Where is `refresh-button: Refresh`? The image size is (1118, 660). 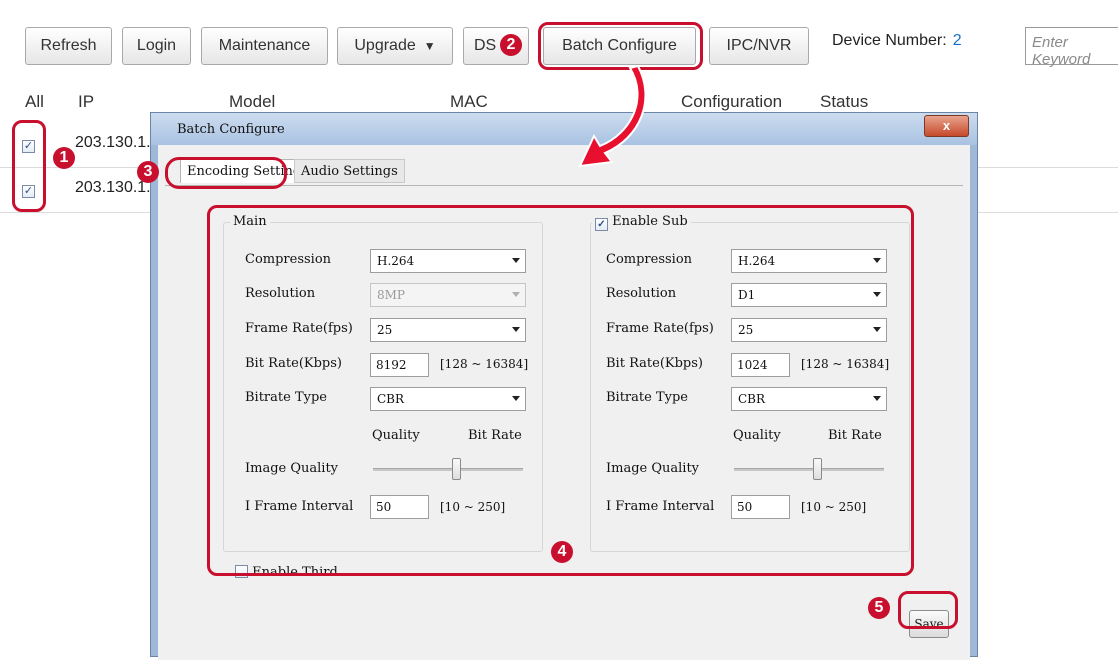 refresh-button: Refresh is located at coordinates (68, 46).